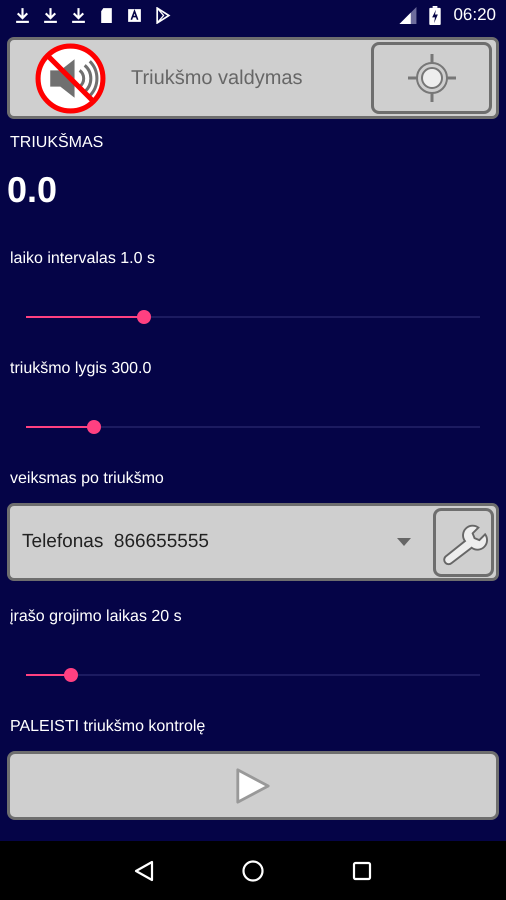 The image size is (506, 900). Describe the element at coordinates (217, 78) in the screenshot. I see `app-title: Triukšmo valdymas` at that location.